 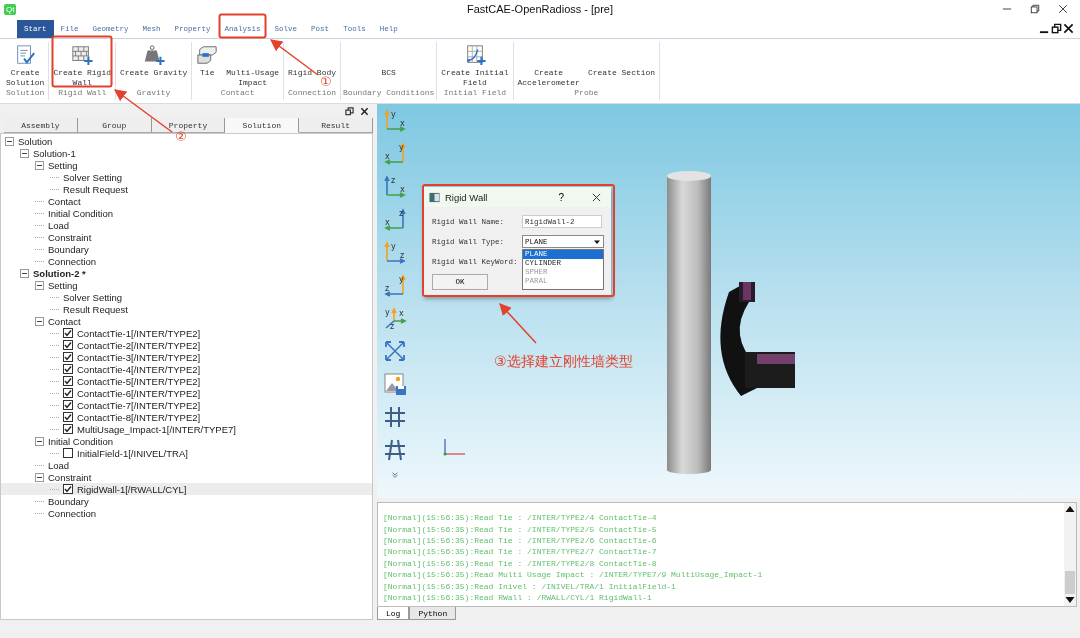 What do you see at coordinates (1070, 583) in the screenshot?
I see `scrollbar-thumb` at bounding box center [1070, 583].